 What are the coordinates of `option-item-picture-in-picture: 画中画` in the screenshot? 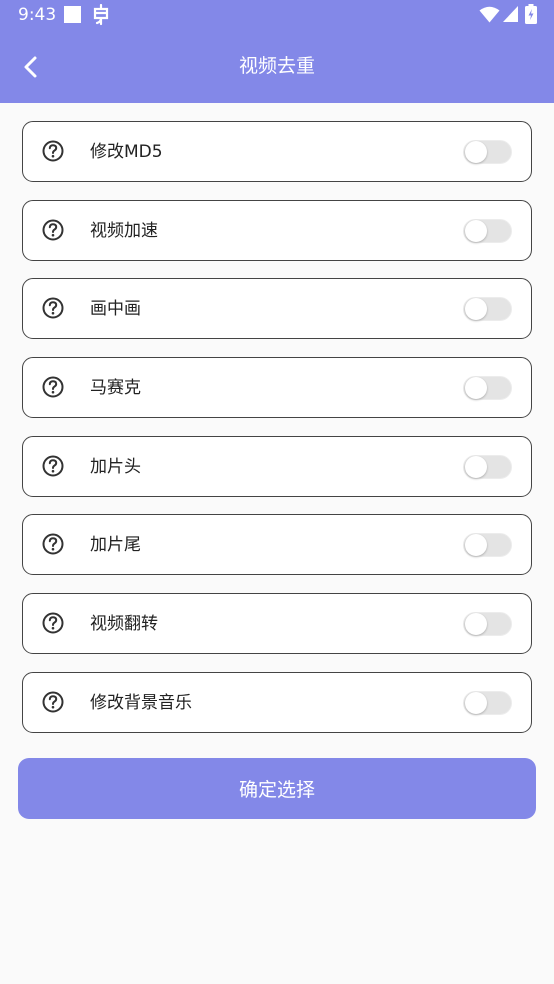 It's located at (277, 309).